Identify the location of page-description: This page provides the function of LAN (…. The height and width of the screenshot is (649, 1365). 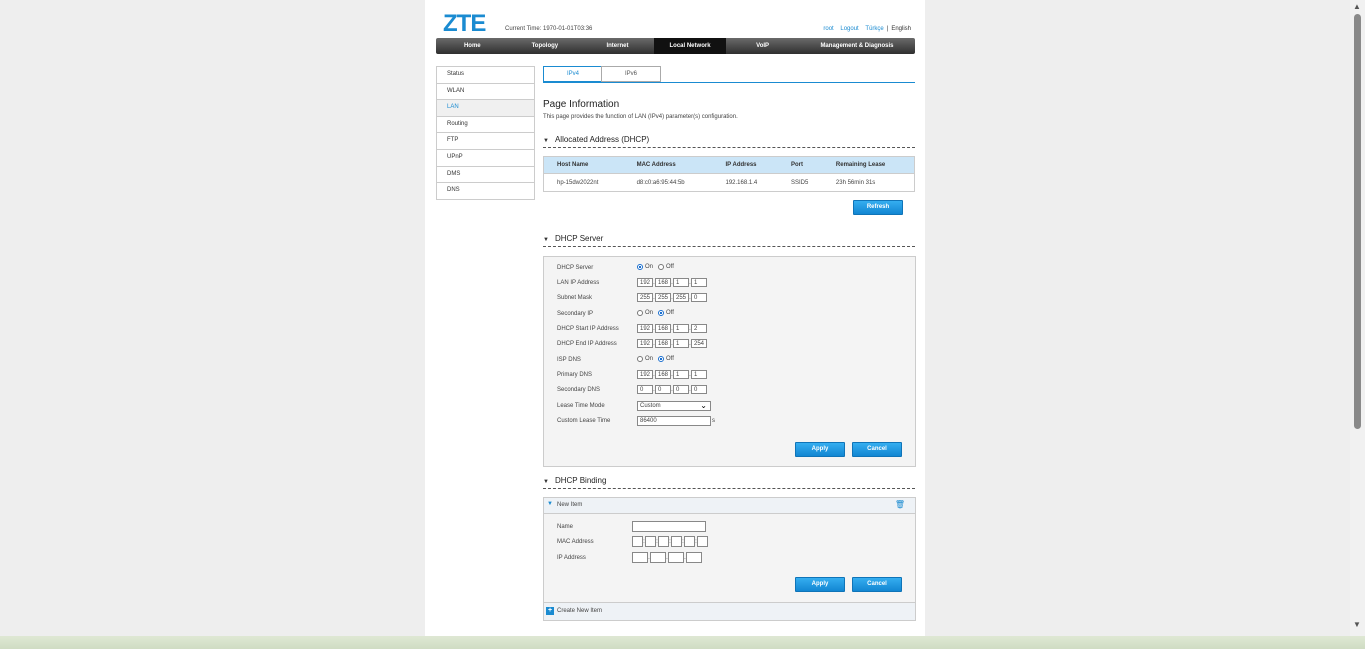
(640, 117).